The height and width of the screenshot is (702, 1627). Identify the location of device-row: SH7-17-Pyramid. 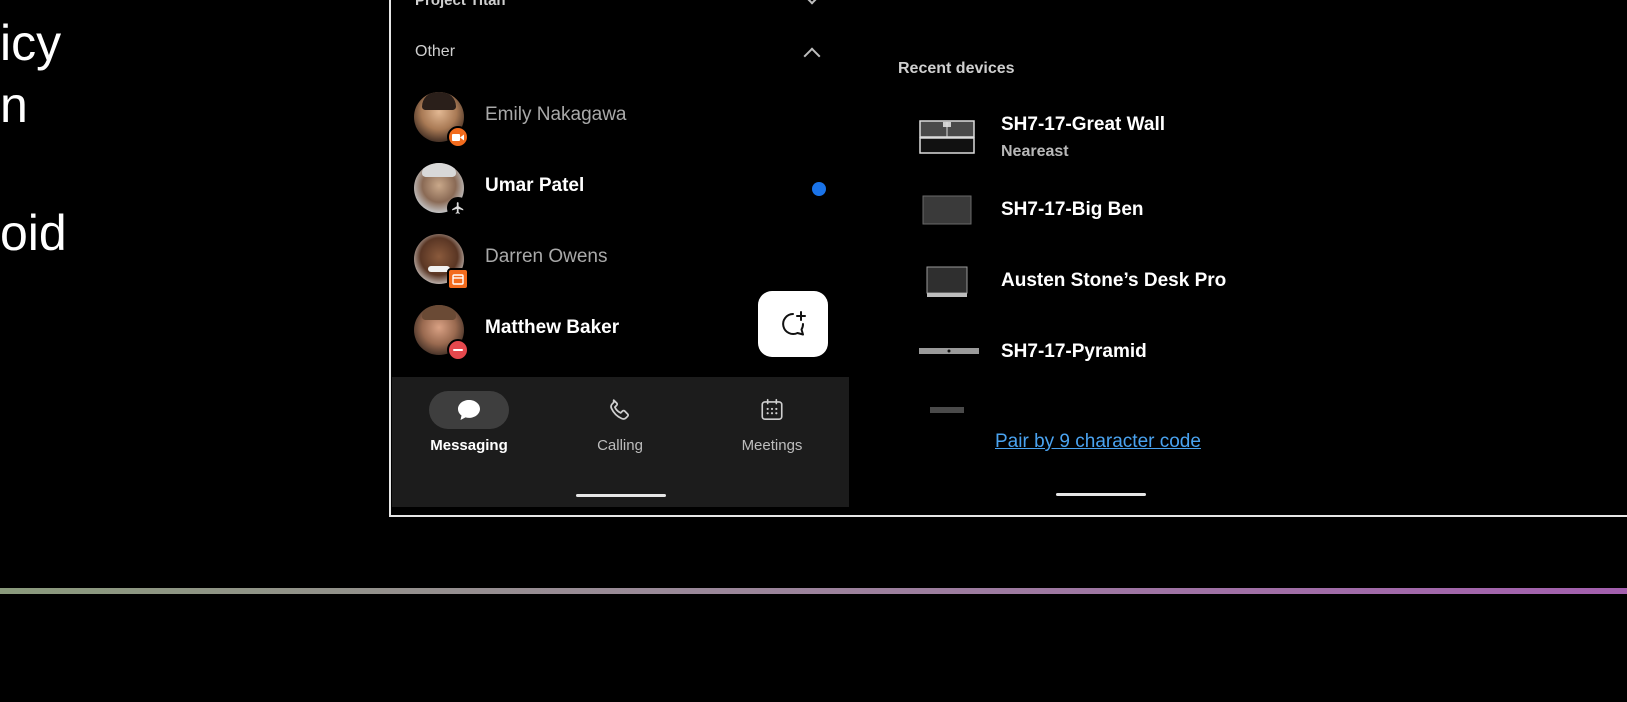
(1149, 352).